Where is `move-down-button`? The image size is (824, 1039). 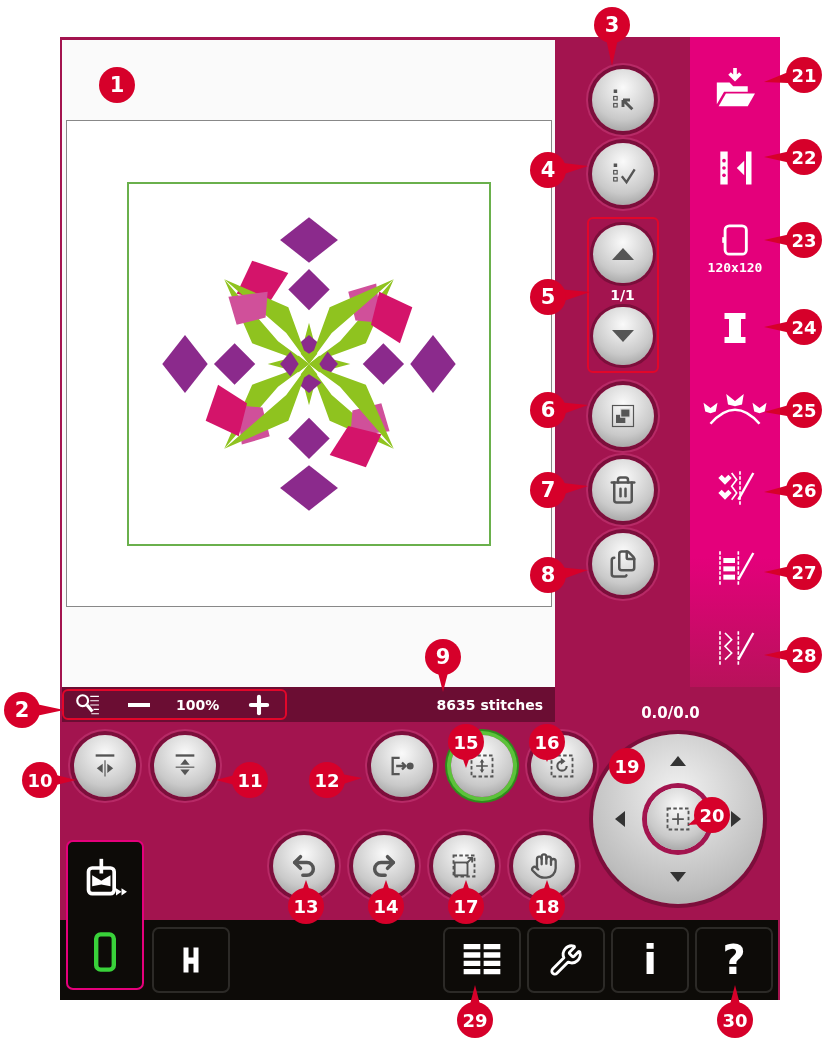 move-down-button is located at coordinates (678, 877).